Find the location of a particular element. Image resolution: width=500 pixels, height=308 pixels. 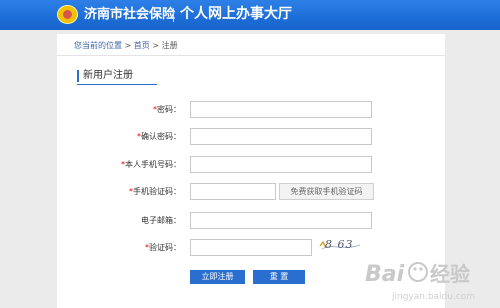

sms-code-field is located at coordinates (233, 191).